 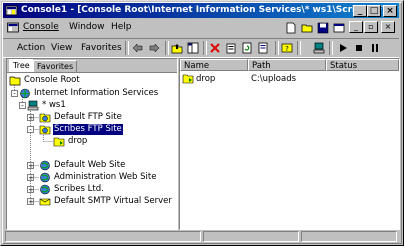 What do you see at coordinates (155, 48) in the screenshot?
I see `forward-arrow-icon` at bounding box center [155, 48].